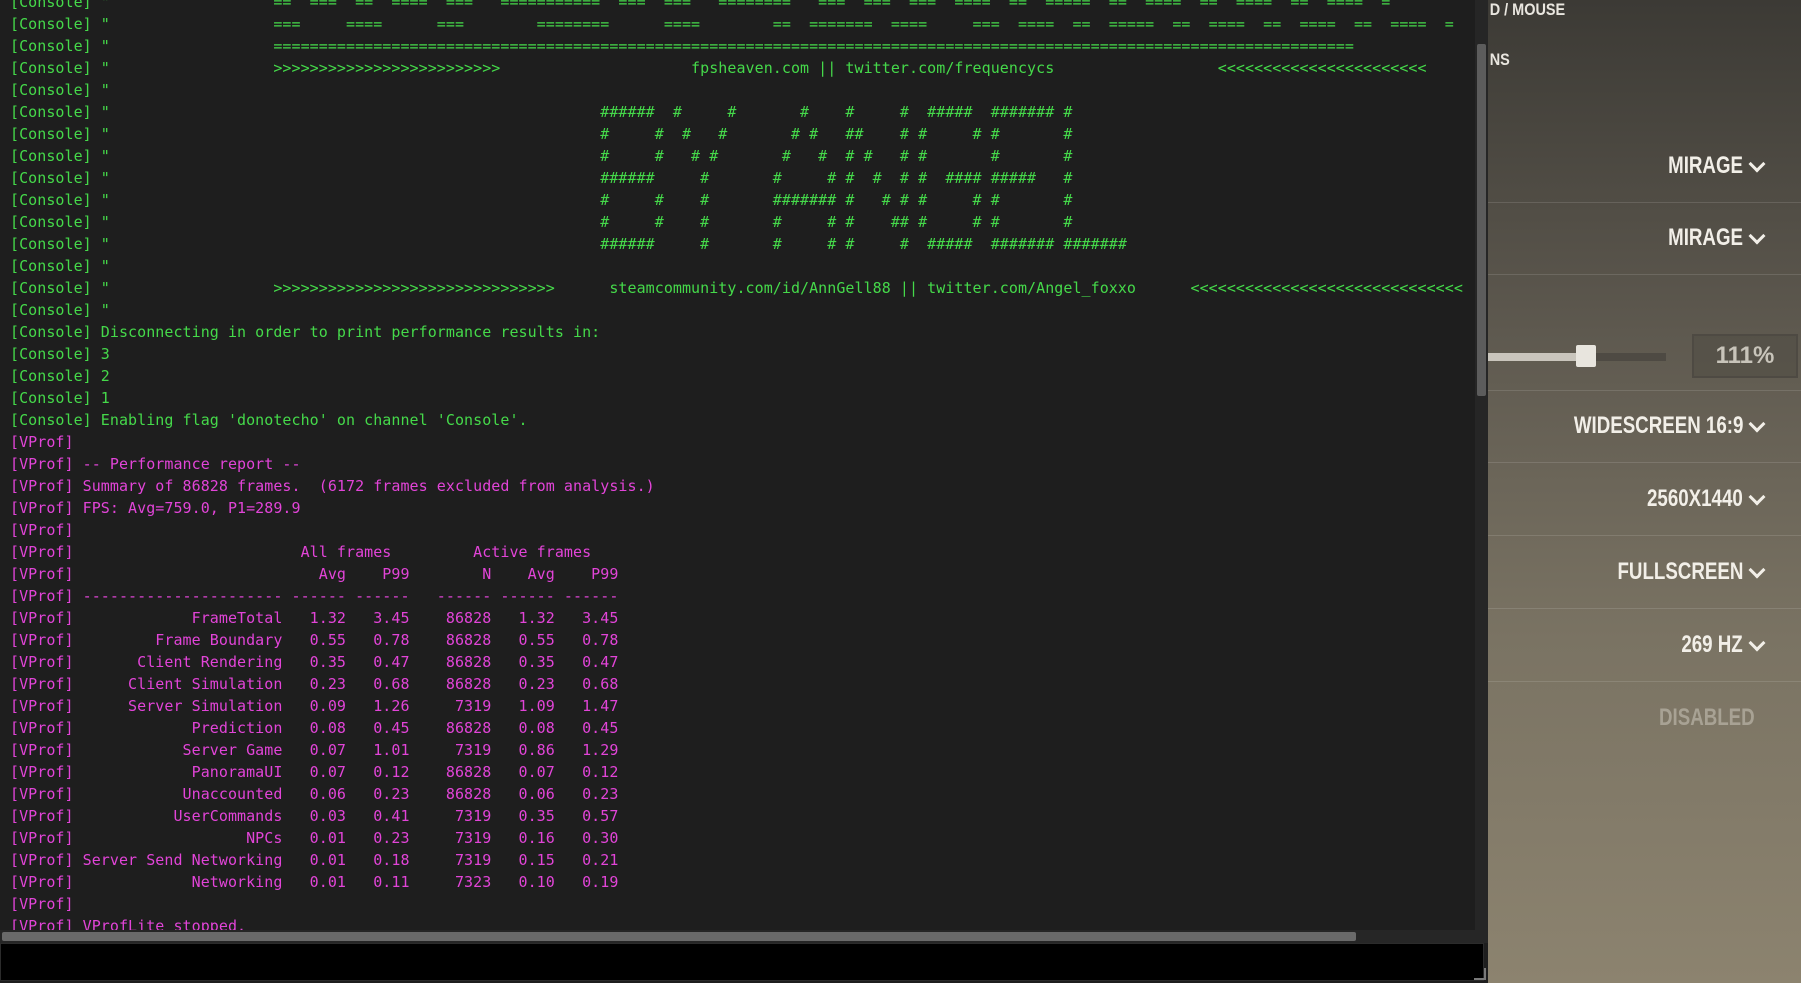 This screenshot has width=1801, height=983. What do you see at coordinates (1585, 356) in the screenshot?
I see `zoom-slider-handle` at bounding box center [1585, 356].